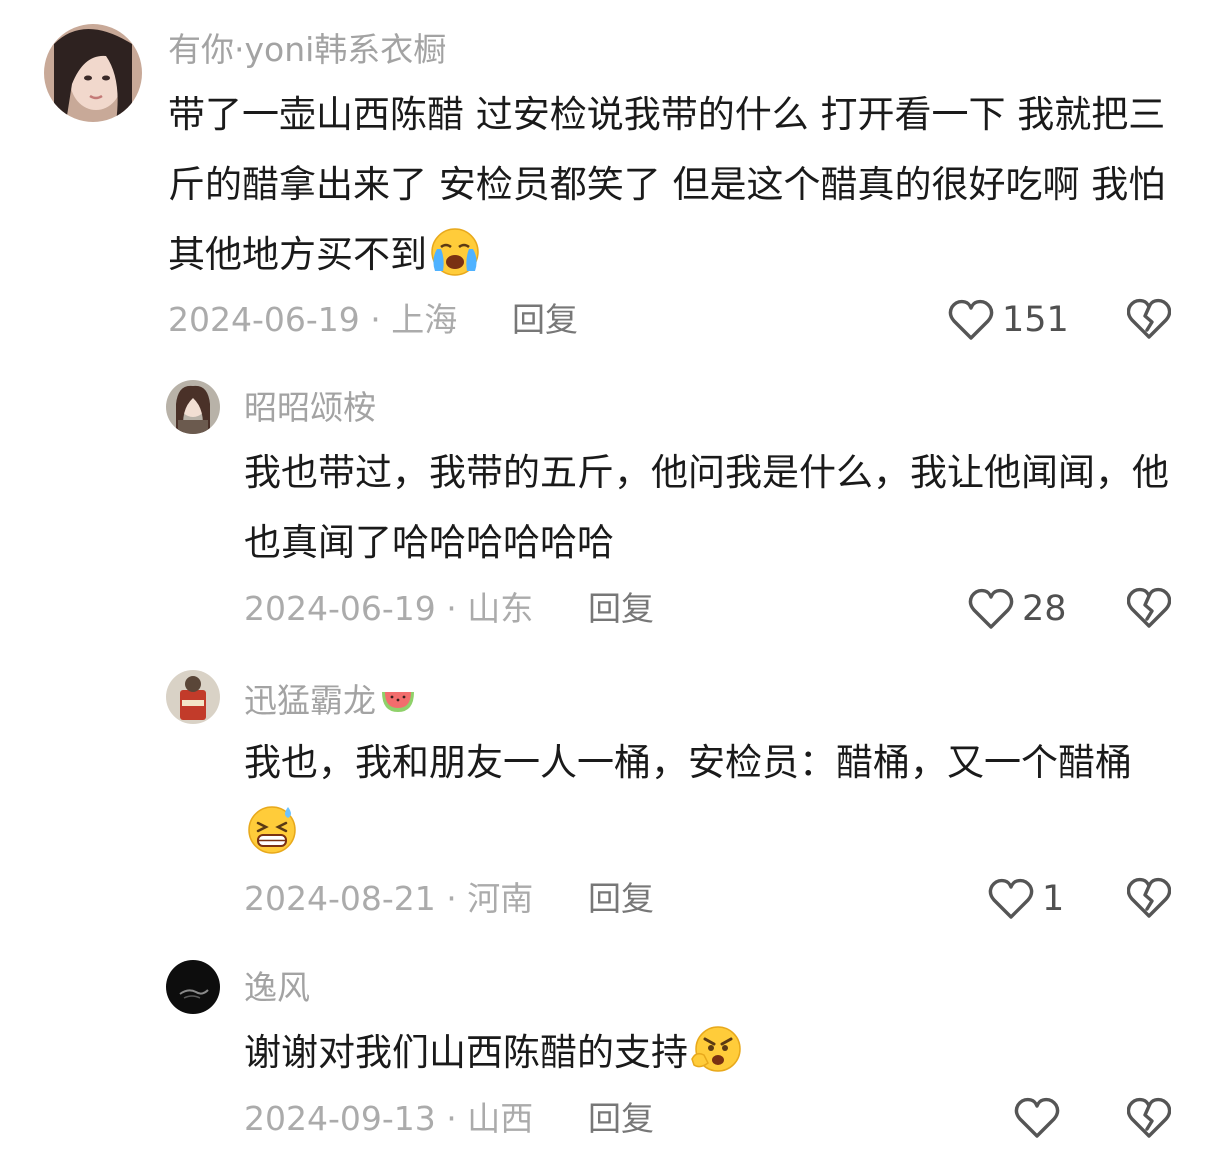  I want to click on like-button, so click(1041, 1118).